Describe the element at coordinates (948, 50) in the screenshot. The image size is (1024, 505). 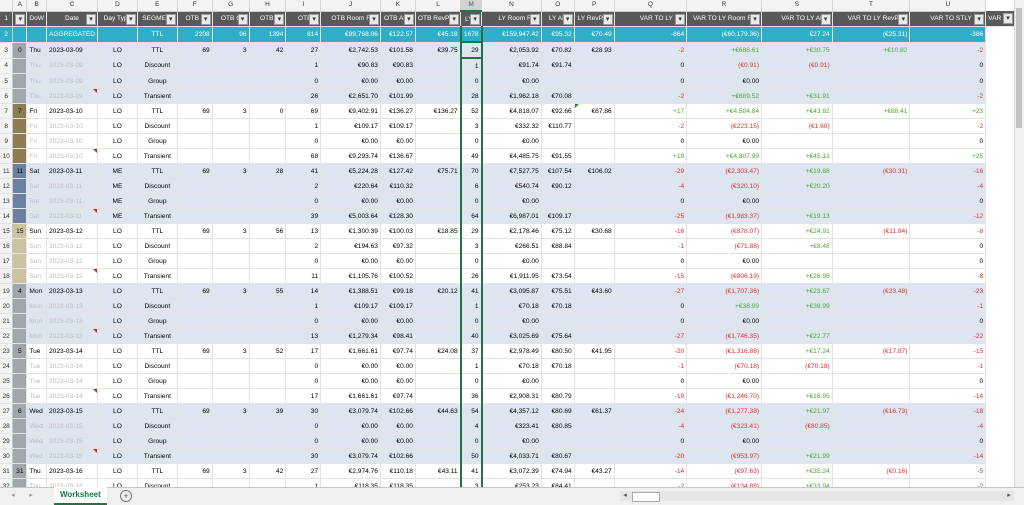
I see `cell-vstly: -2` at that location.